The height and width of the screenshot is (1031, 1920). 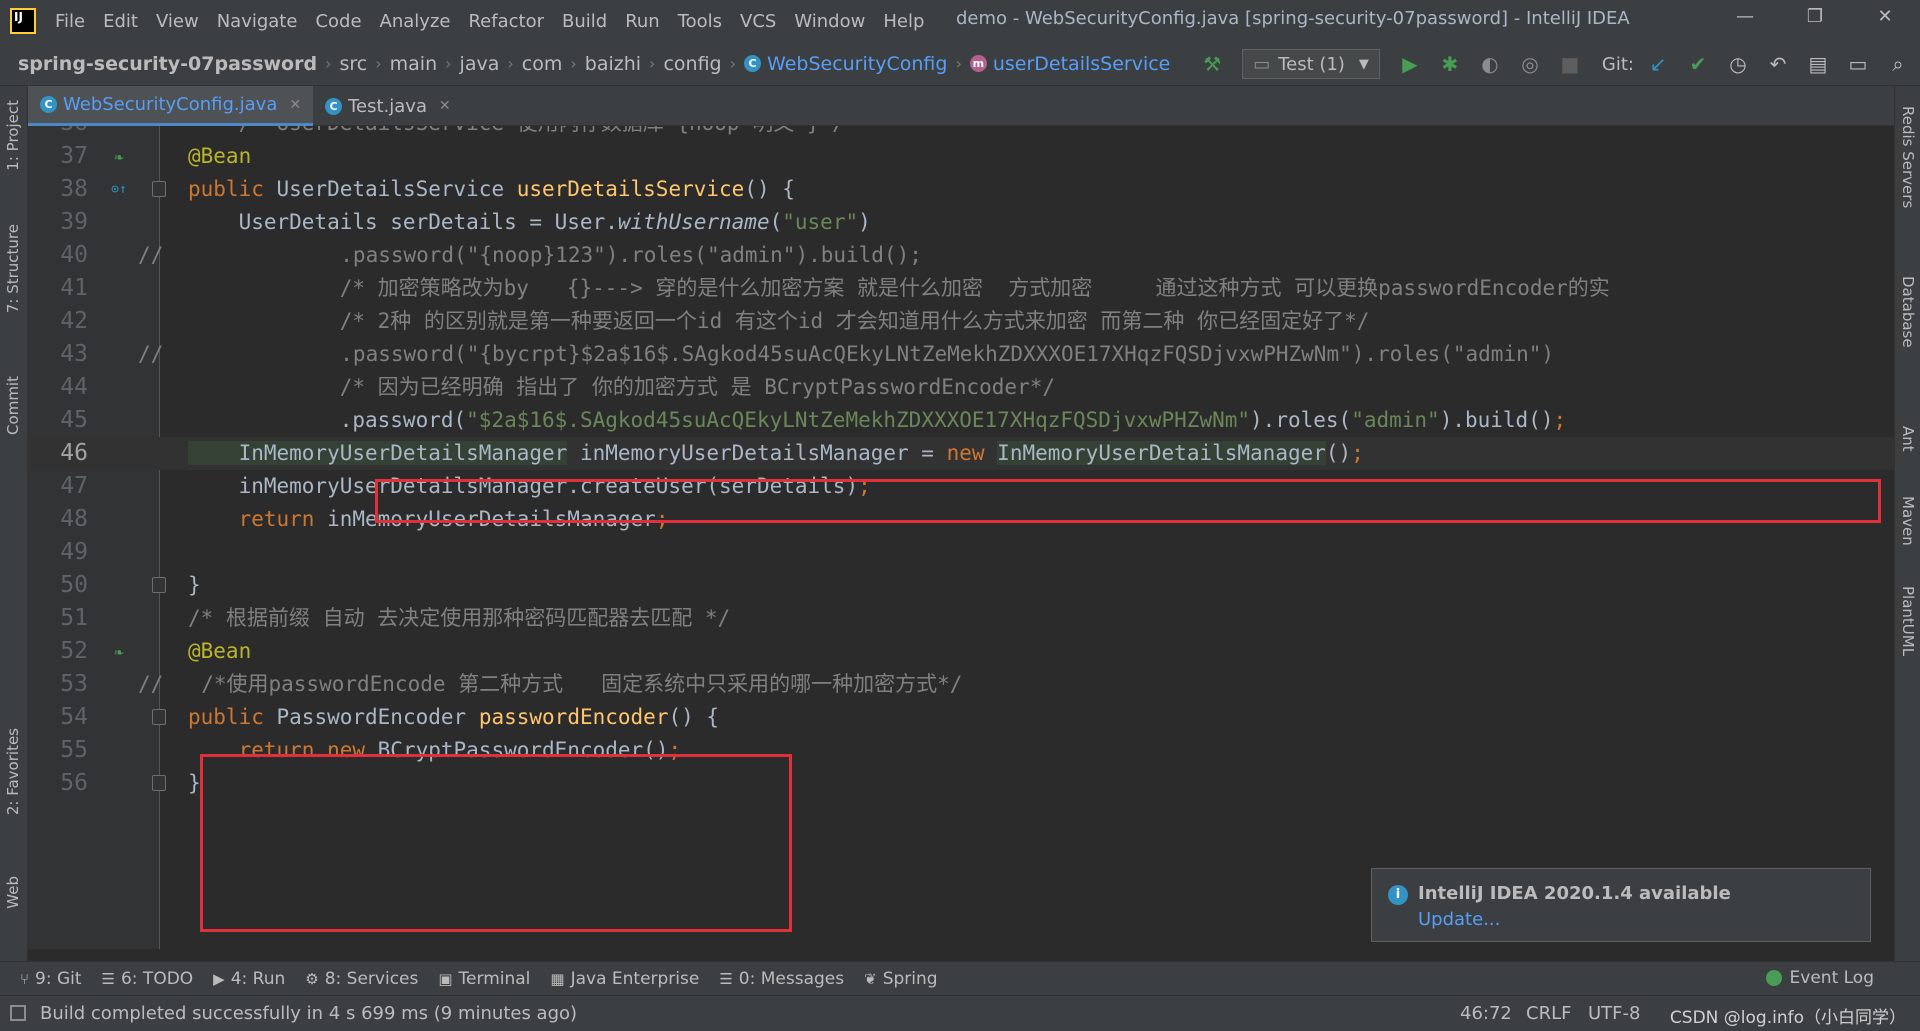 I want to click on breadcrumb-item-baizhi: baizhi, so click(x=613, y=64).